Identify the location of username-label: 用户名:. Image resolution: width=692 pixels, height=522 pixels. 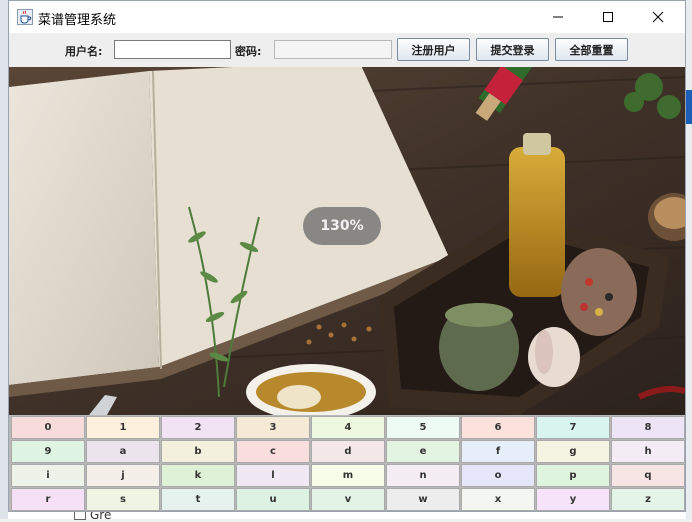
(84, 51).